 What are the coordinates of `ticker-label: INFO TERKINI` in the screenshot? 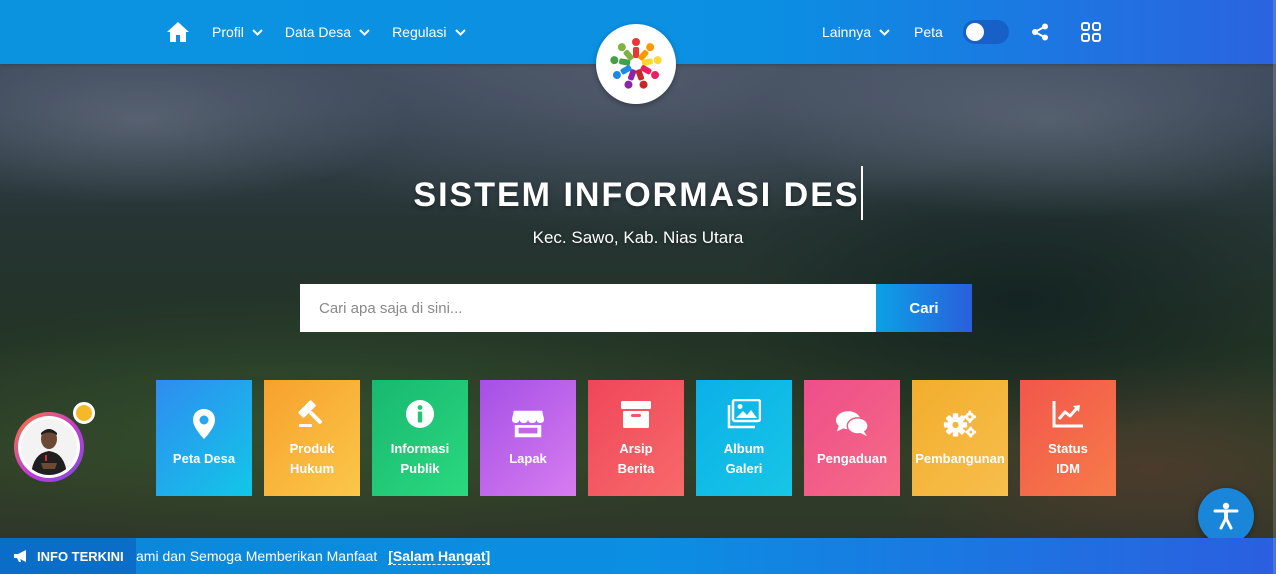 It's located at (68, 556).